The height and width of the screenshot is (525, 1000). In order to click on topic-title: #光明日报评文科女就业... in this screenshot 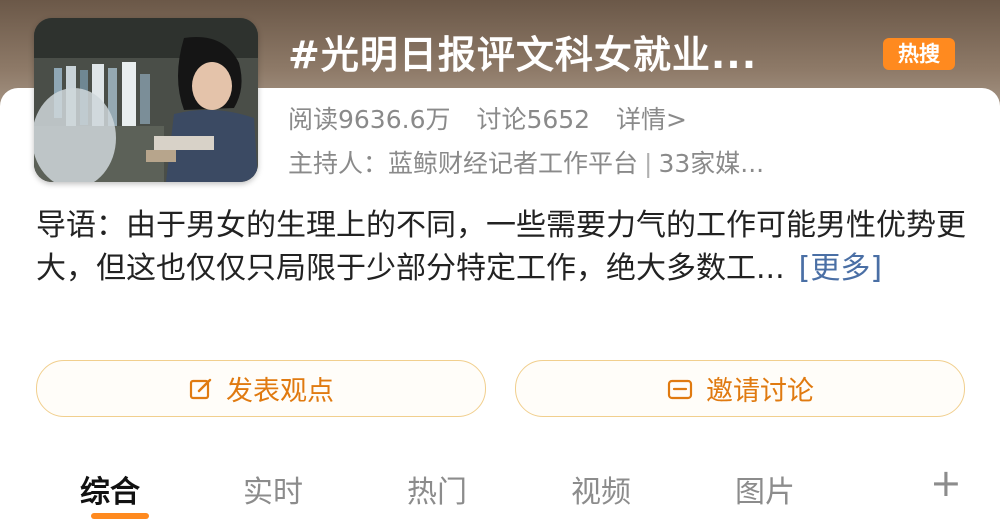, I will do `click(522, 51)`.